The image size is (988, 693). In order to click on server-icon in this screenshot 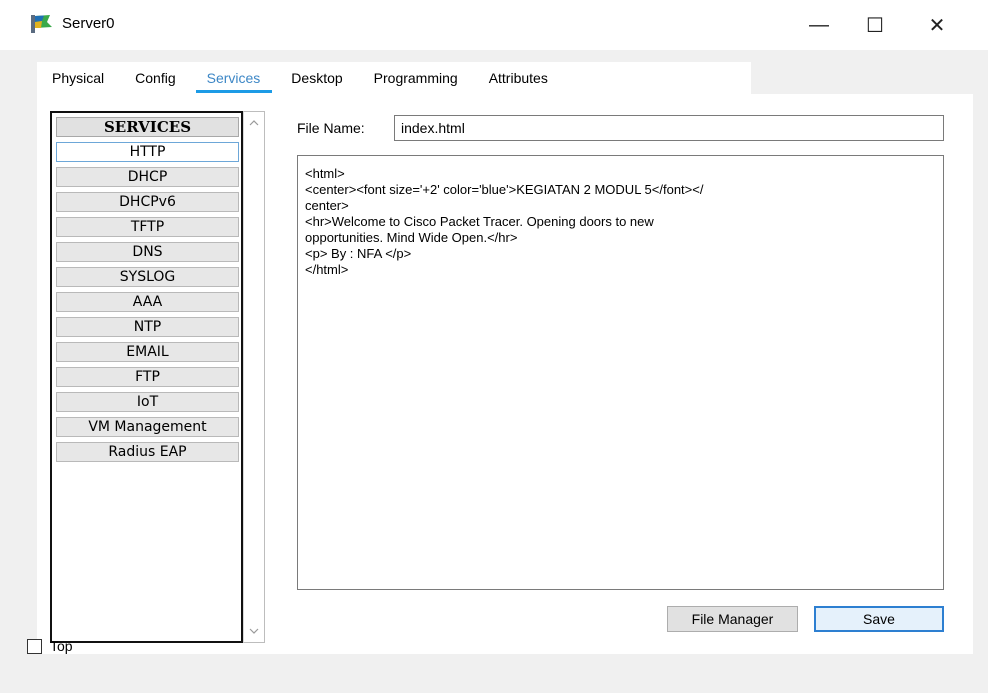, I will do `click(41, 24)`.